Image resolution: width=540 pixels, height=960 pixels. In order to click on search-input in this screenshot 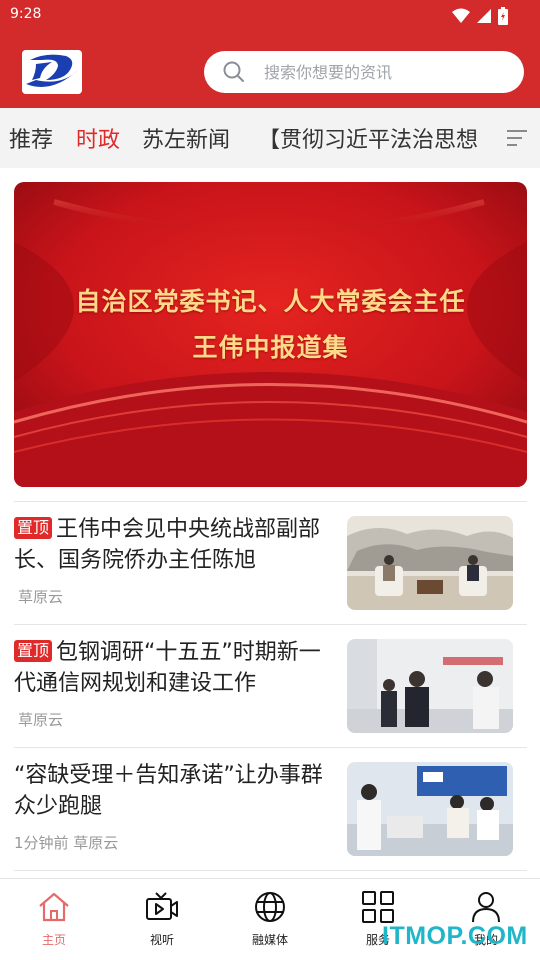, I will do `click(384, 72)`.